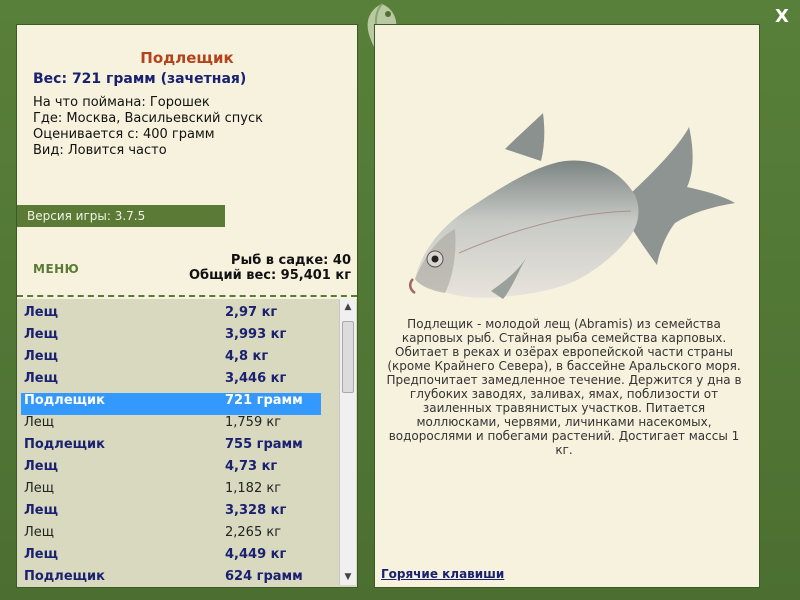 The image size is (800, 600). I want to click on rating-info: Оценивается с: 400 грамм, so click(124, 134).